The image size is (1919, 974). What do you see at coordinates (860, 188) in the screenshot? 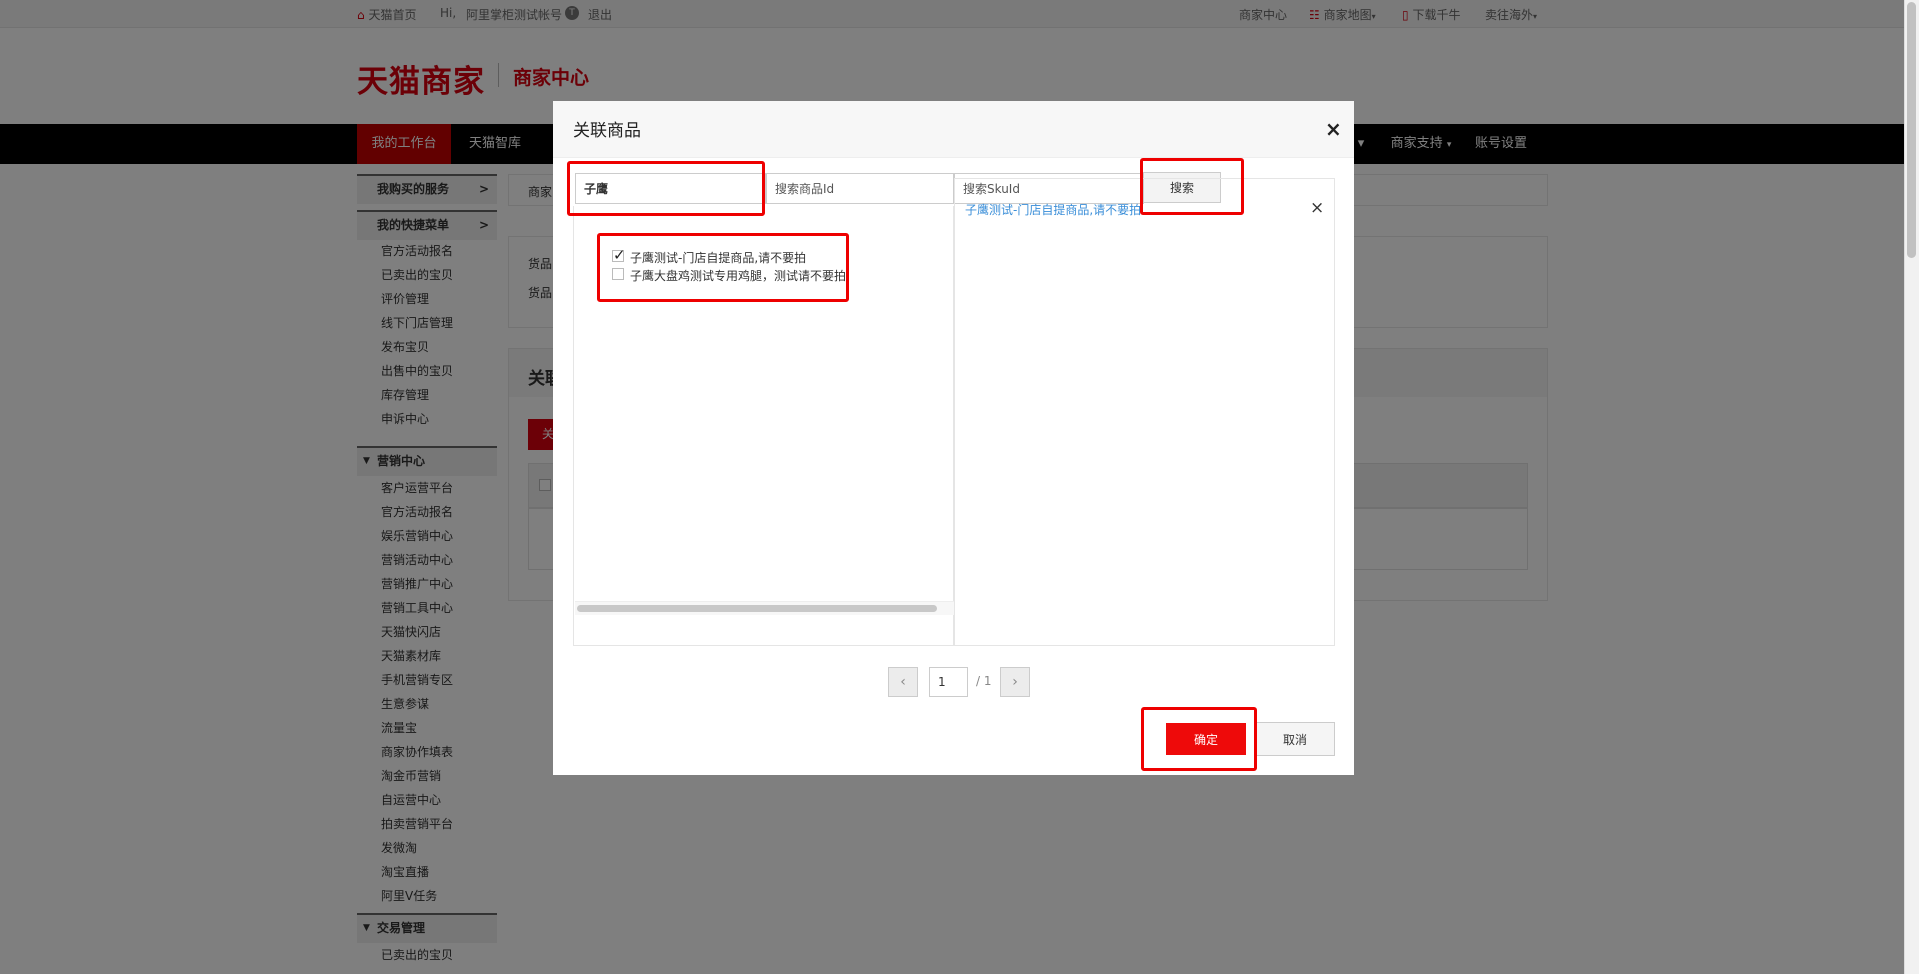
I see `goods-id-search-input` at bounding box center [860, 188].